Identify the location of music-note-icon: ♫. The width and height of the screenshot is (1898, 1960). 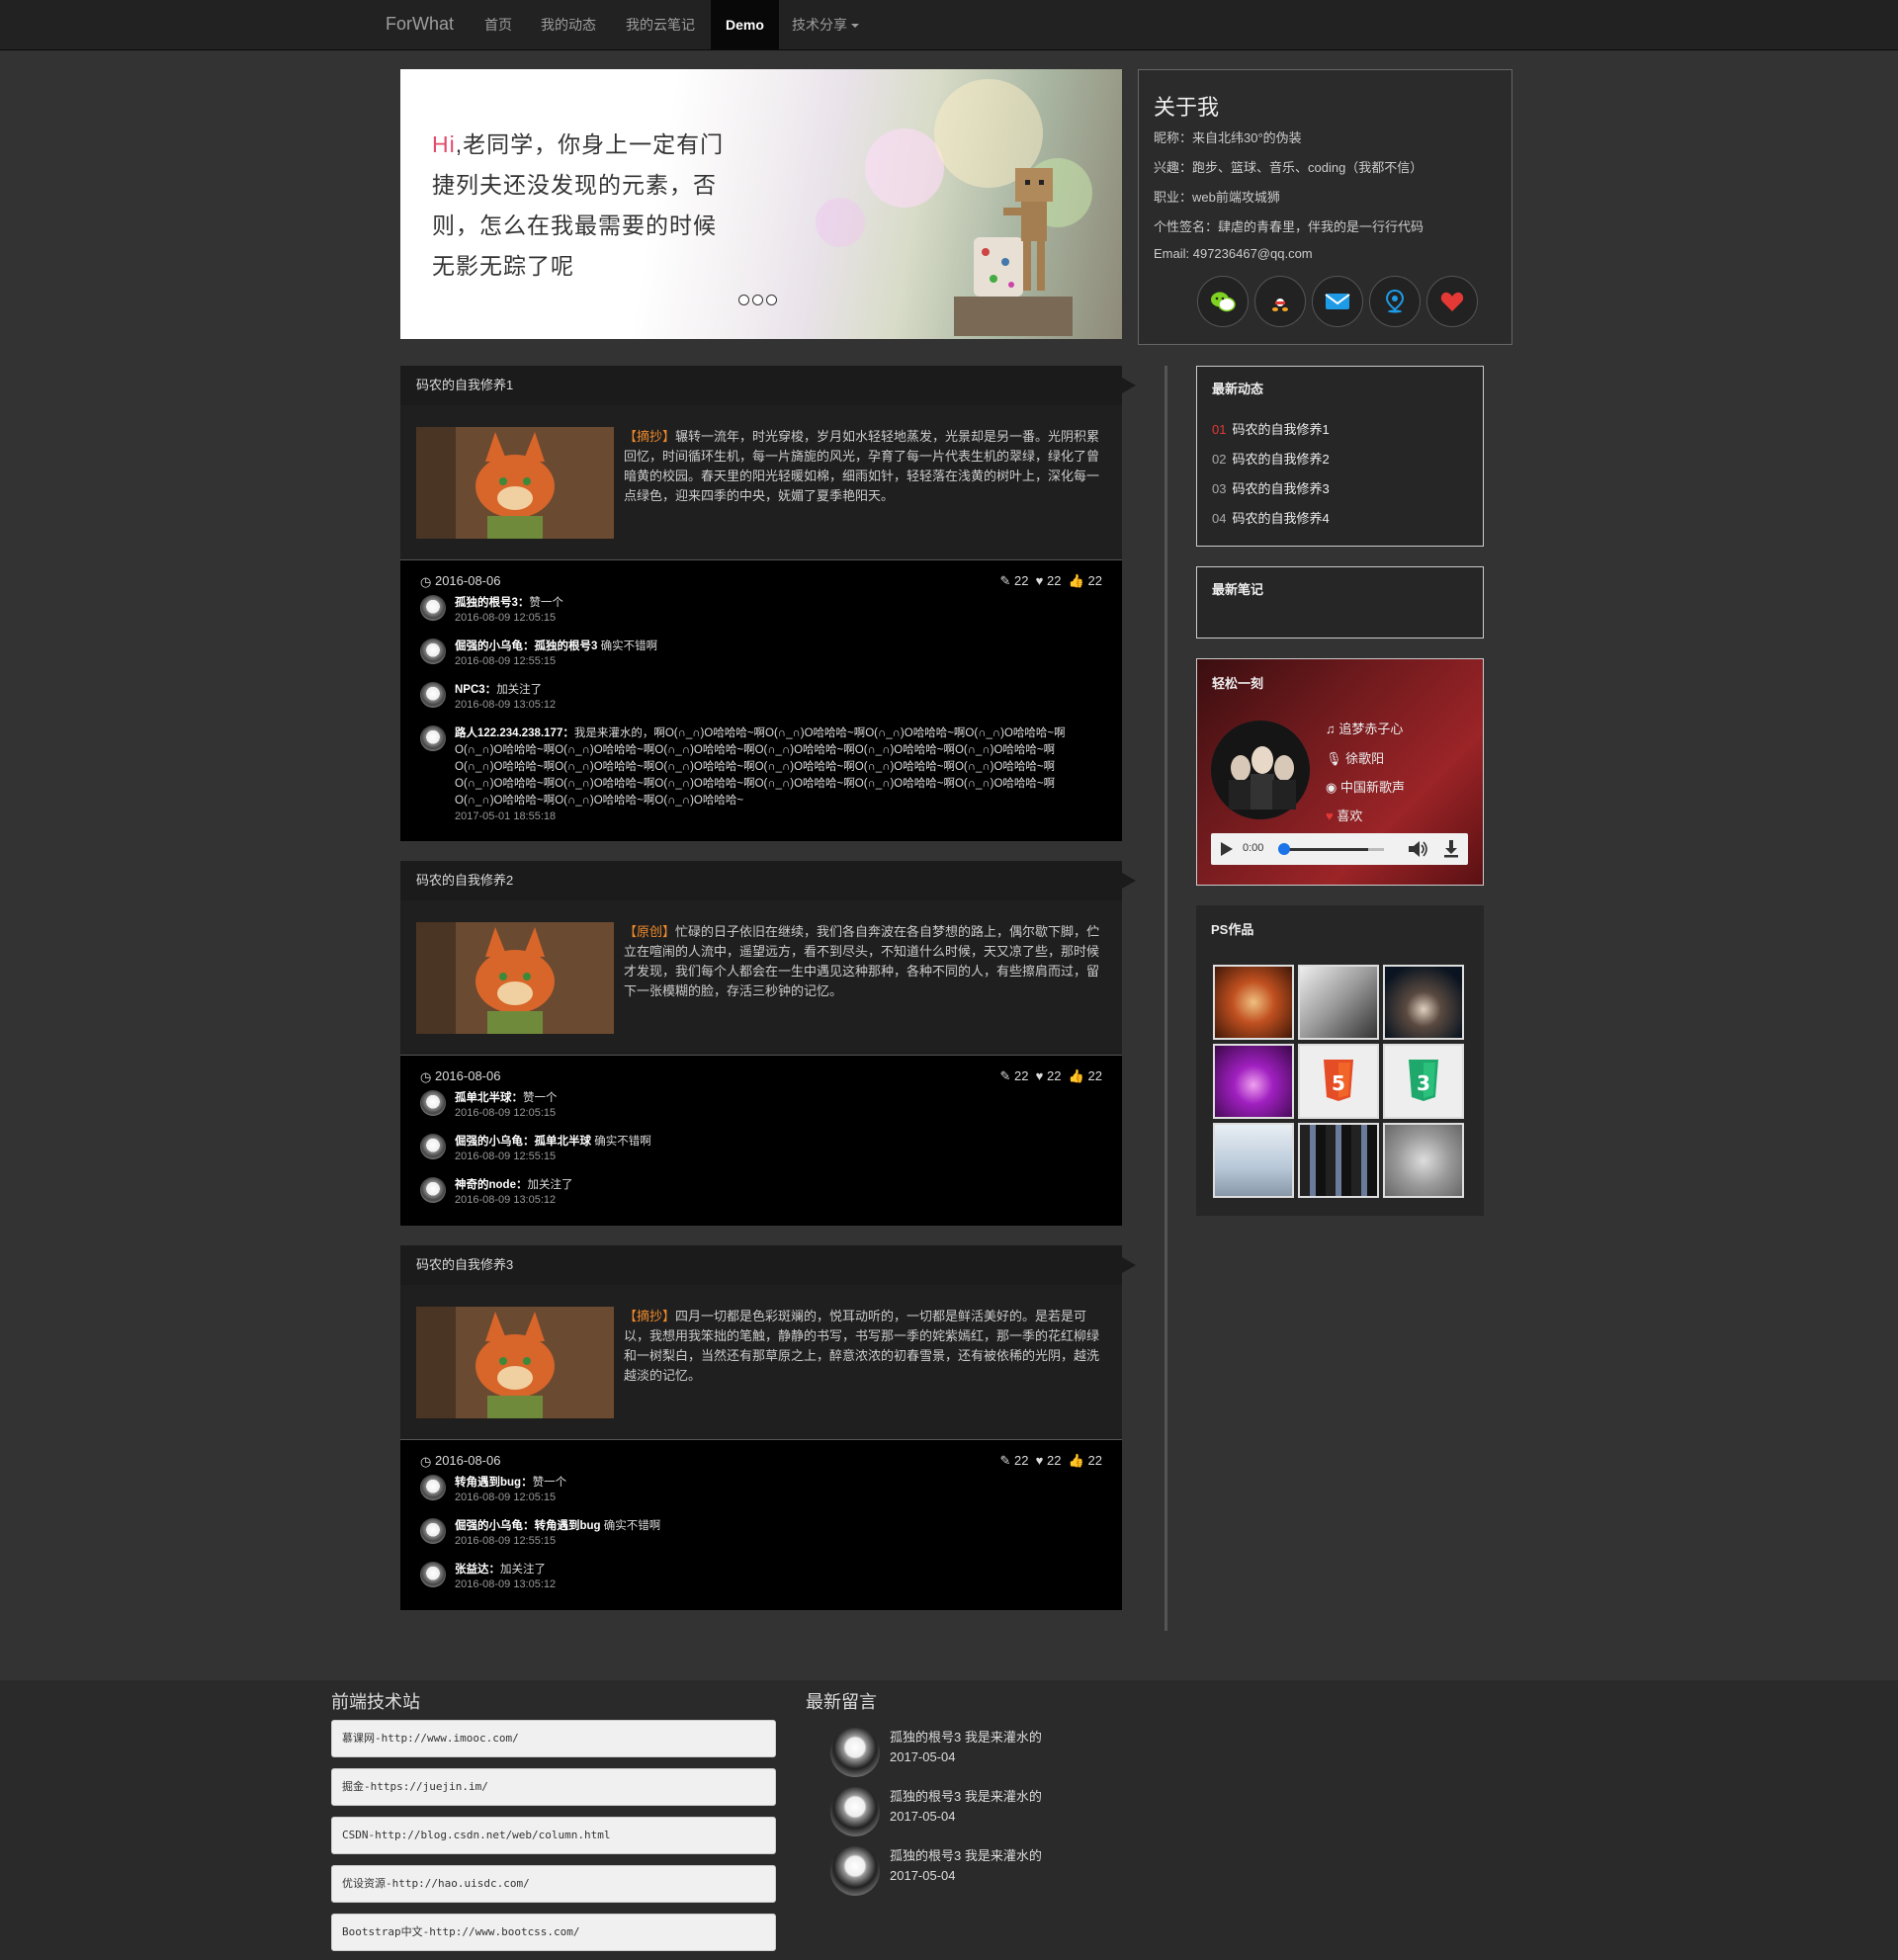
(1331, 729).